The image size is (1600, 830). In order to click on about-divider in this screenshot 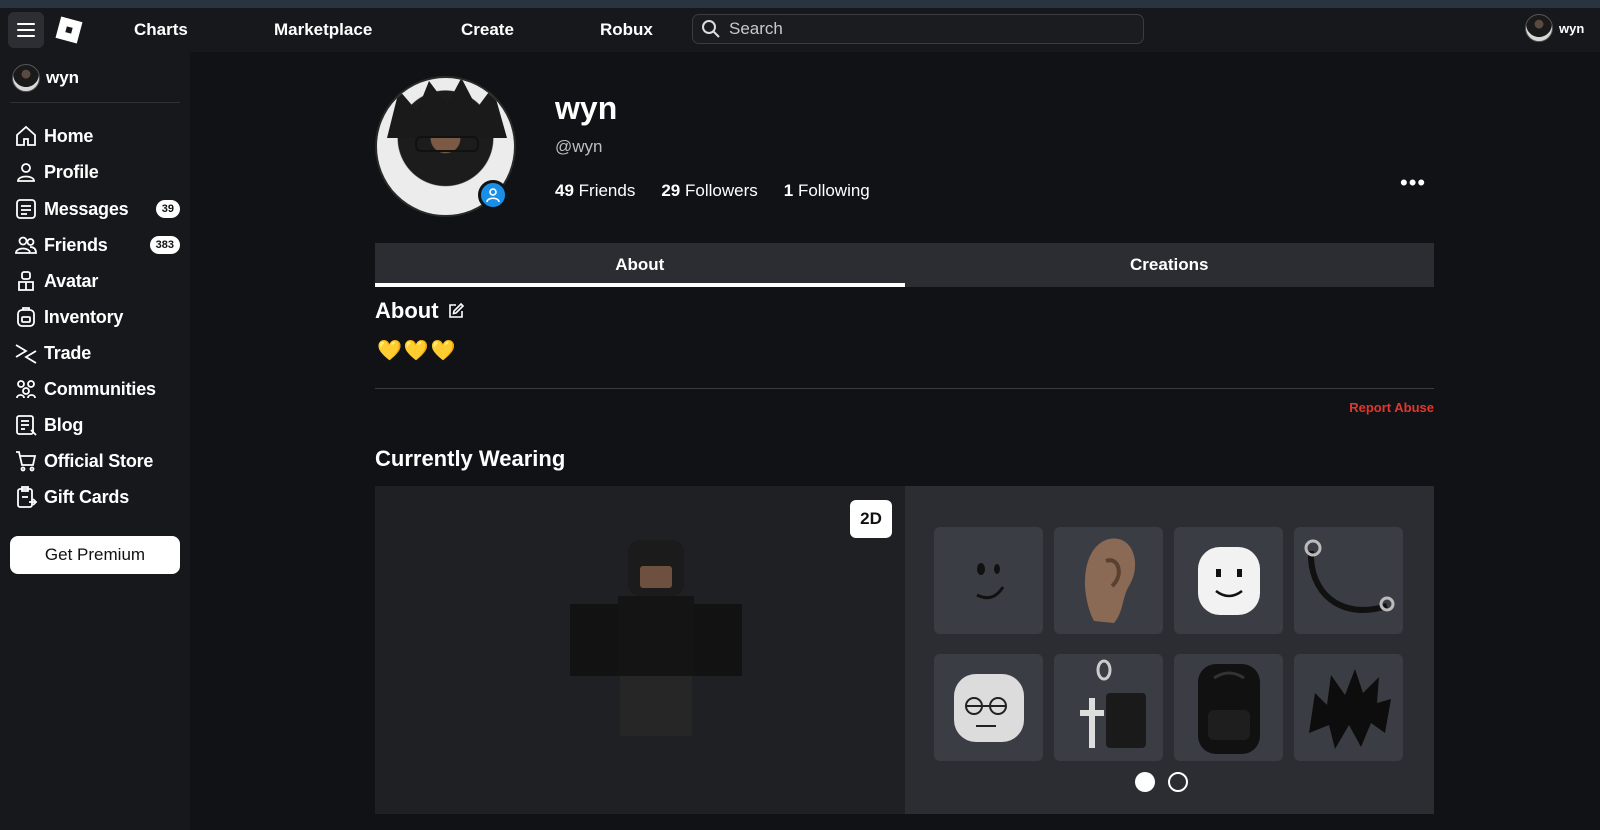, I will do `click(904, 388)`.